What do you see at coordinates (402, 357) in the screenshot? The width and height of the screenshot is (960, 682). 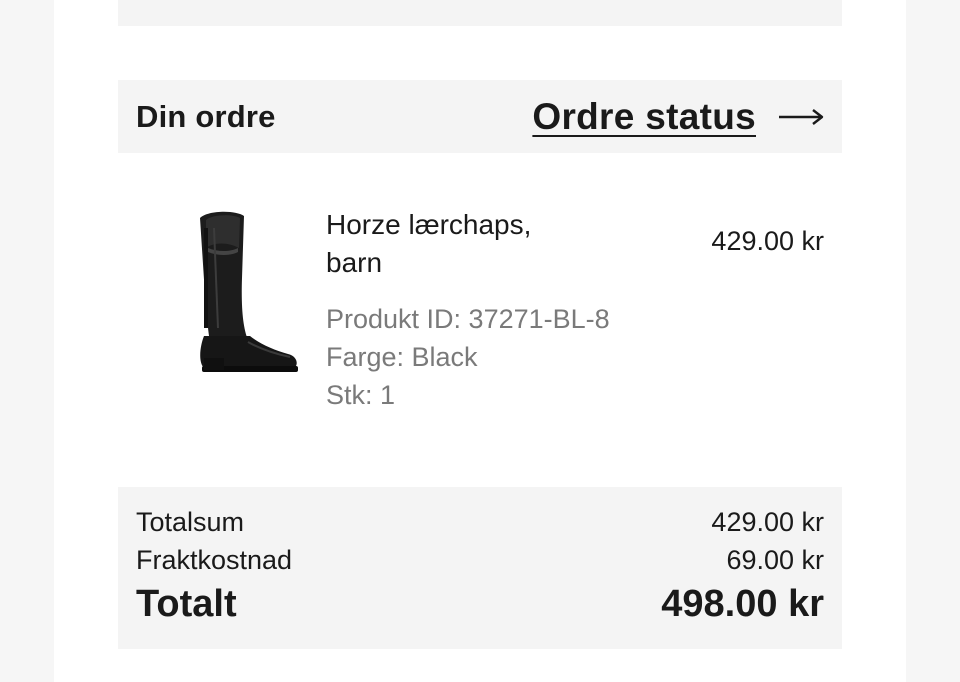 I see `product-color: Farge: Black` at bounding box center [402, 357].